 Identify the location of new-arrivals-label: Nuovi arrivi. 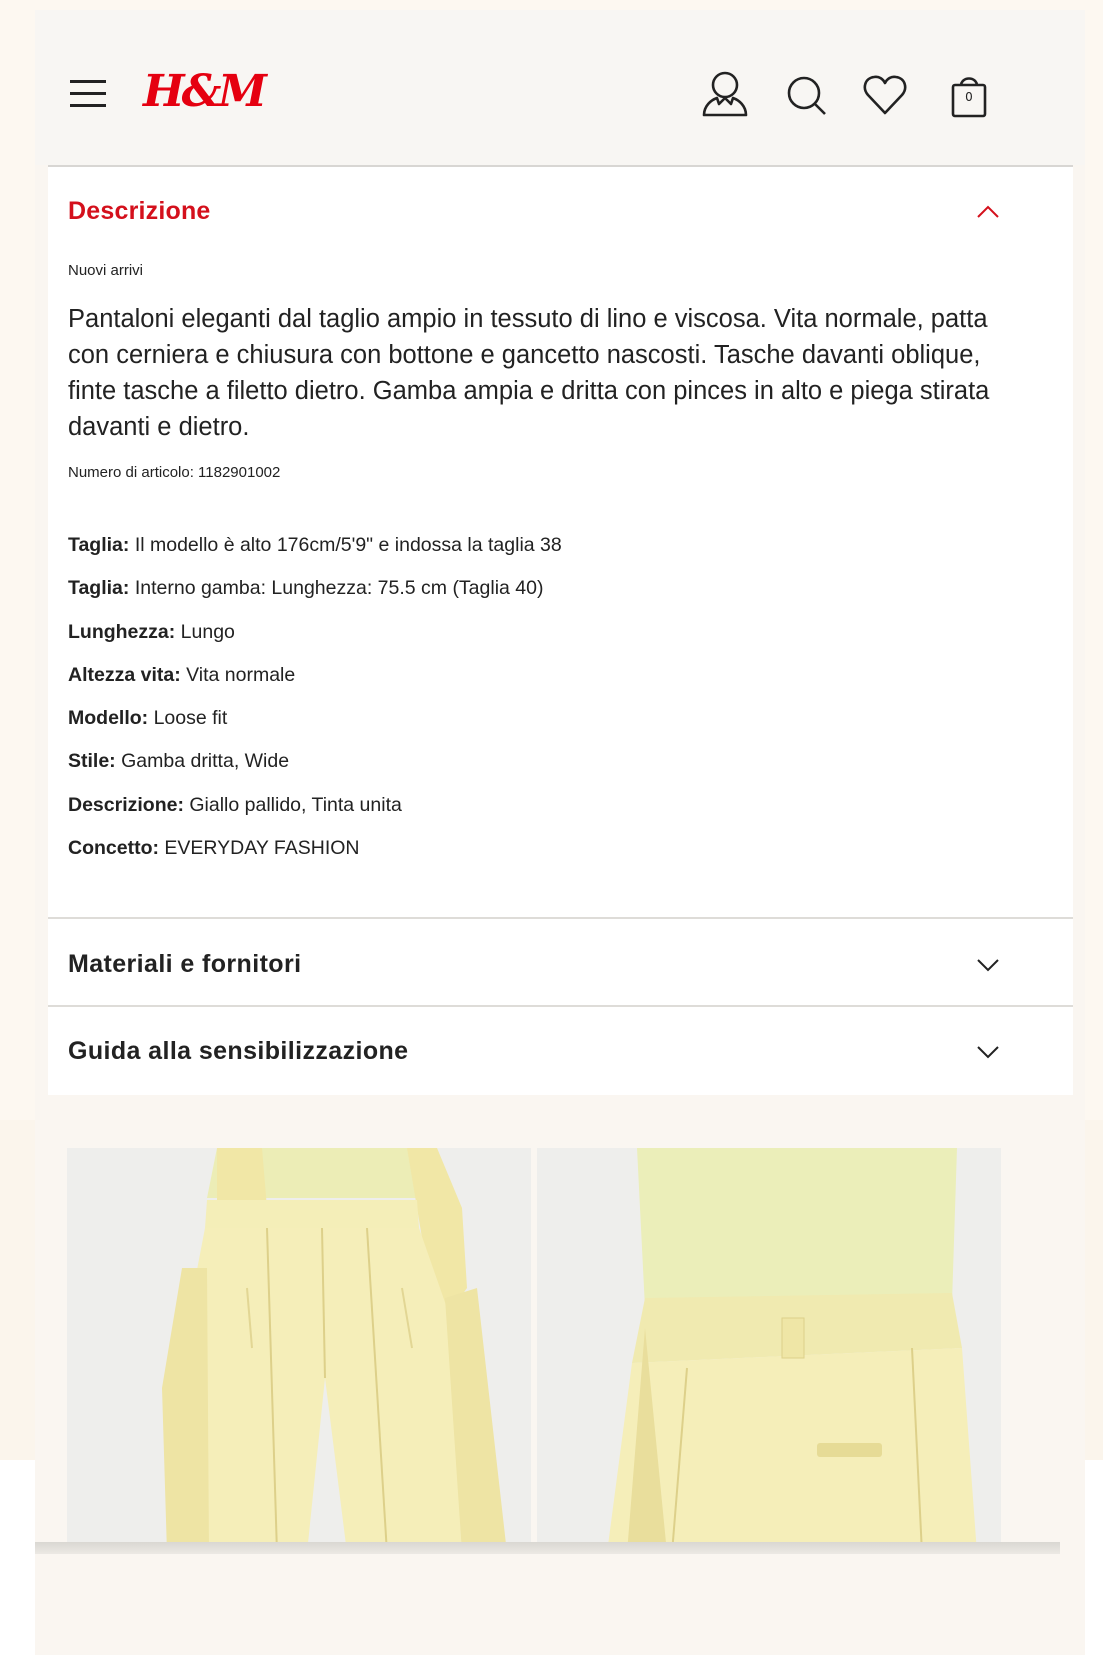
(106, 270).